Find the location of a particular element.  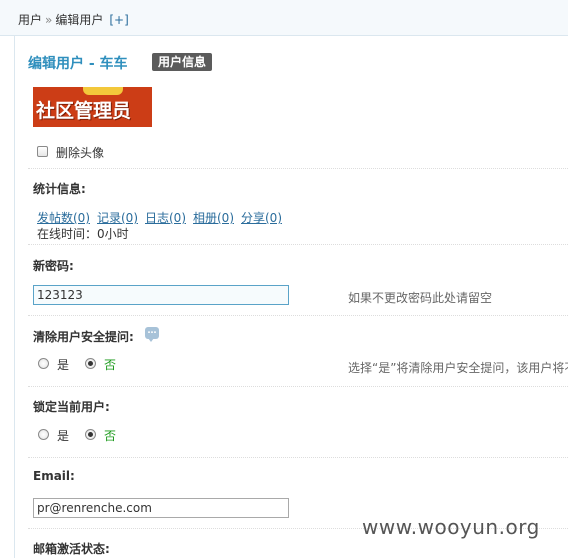

delete-avatar-label: 删除头像 is located at coordinates (80, 153).